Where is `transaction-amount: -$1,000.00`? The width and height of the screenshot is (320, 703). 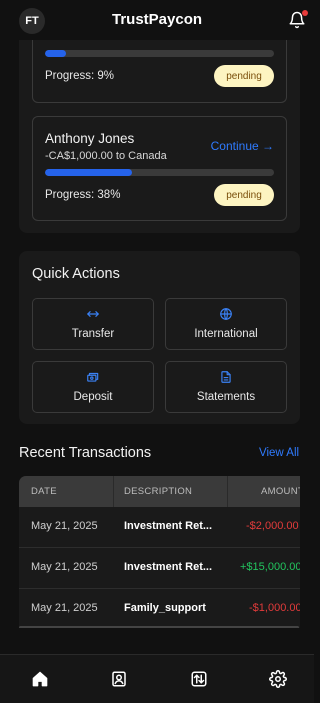 transaction-amount: -$1,000.00 is located at coordinates (274, 608).